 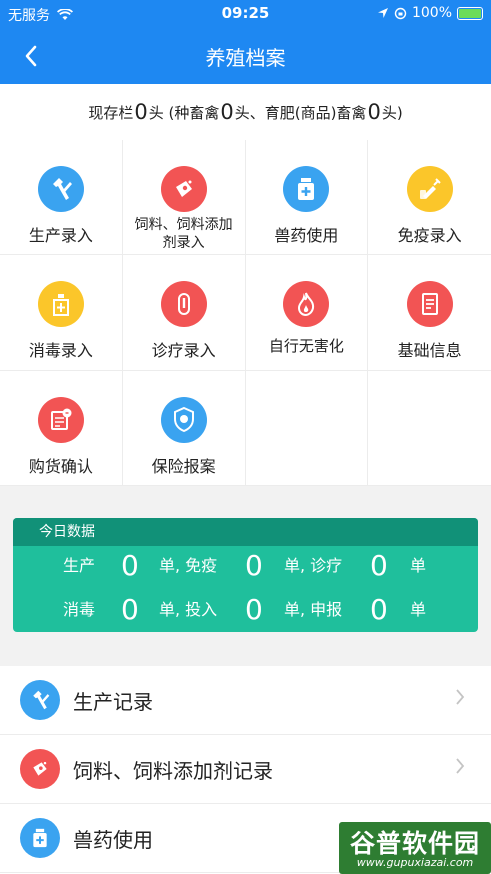 I want to click on grid-item-harmless-disposal: 自行无害化, so click(x=307, y=313).